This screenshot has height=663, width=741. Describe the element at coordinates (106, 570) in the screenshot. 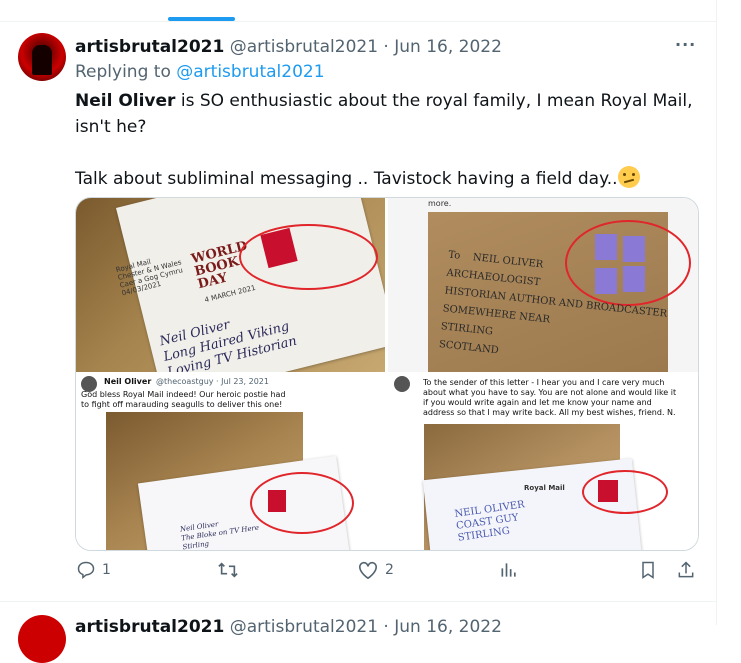

I see `reply-count: 1` at that location.